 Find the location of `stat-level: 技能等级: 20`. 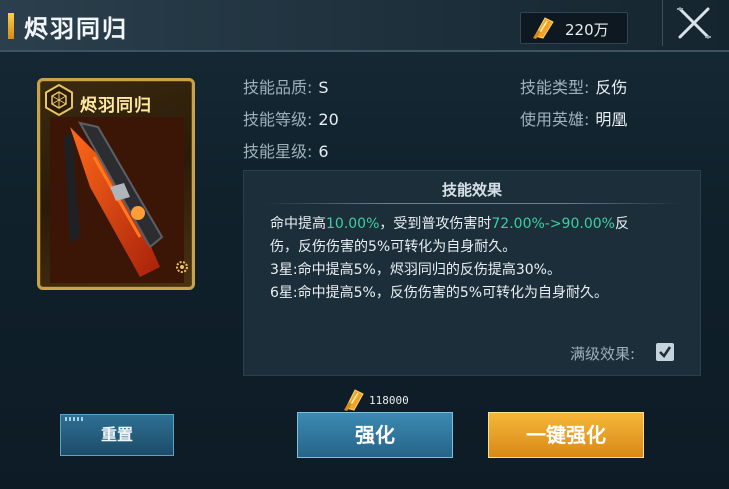

stat-level: 技能等级: 20 is located at coordinates (291, 118).